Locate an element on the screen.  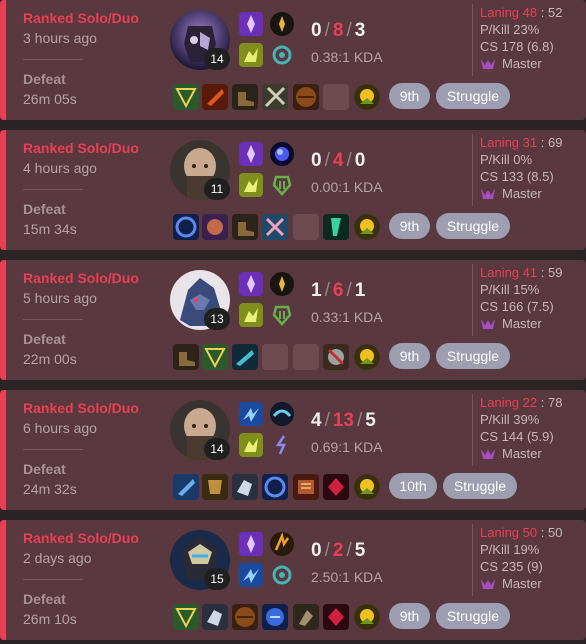
kda-score: 1/6/1 is located at coordinates (338, 290).